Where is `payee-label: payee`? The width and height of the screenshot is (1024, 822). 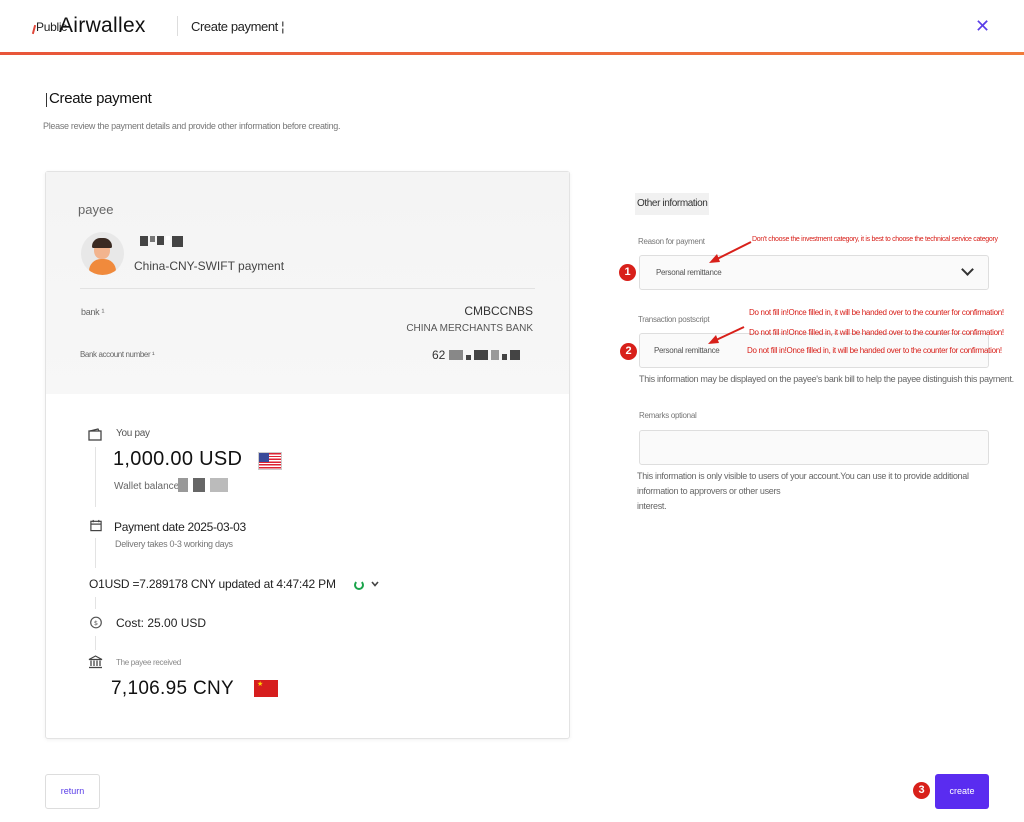
payee-label: payee is located at coordinates (96, 209).